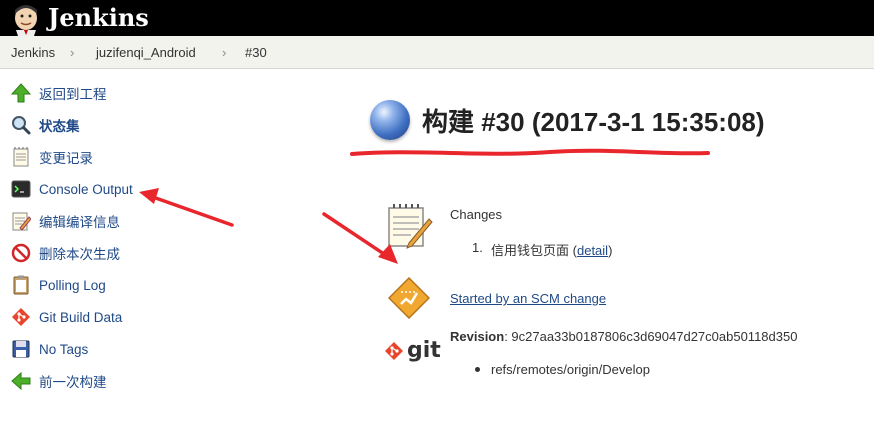  What do you see at coordinates (476, 214) in the screenshot?
I see `changes-heading: Changes` at bounding box center [476, 214].